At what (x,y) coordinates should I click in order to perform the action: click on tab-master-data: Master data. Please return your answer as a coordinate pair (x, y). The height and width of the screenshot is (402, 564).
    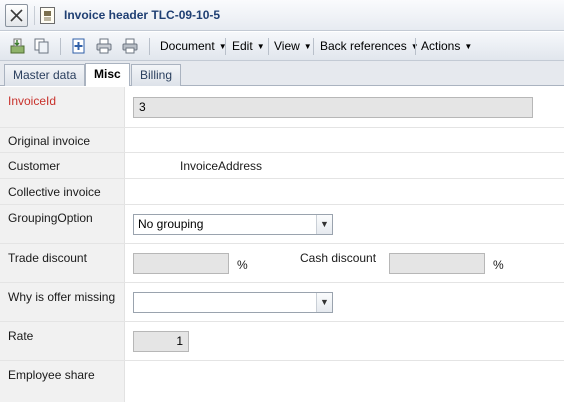
    Looking at the image, I should click on (45, 75).